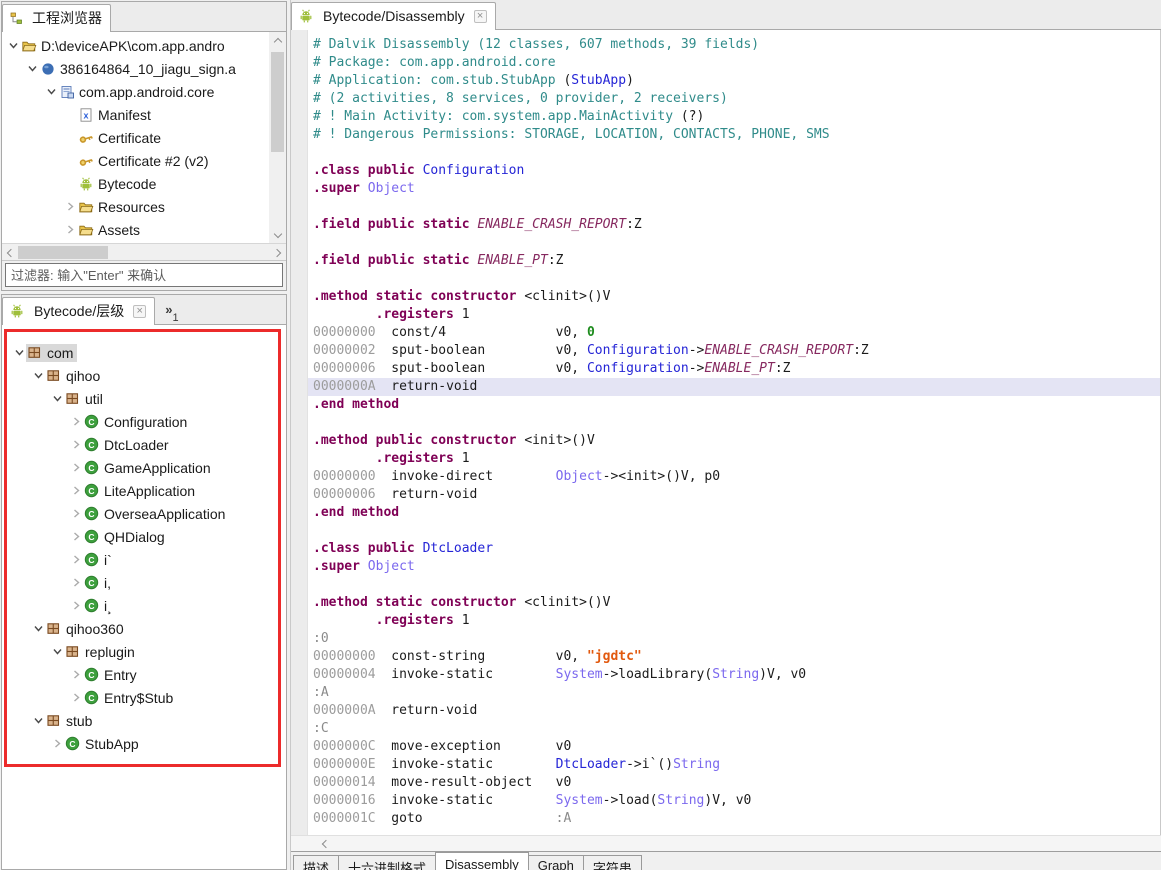 This screenshot has width=1161, height=870. I want to click on tree-item: util, so click(143, 398).